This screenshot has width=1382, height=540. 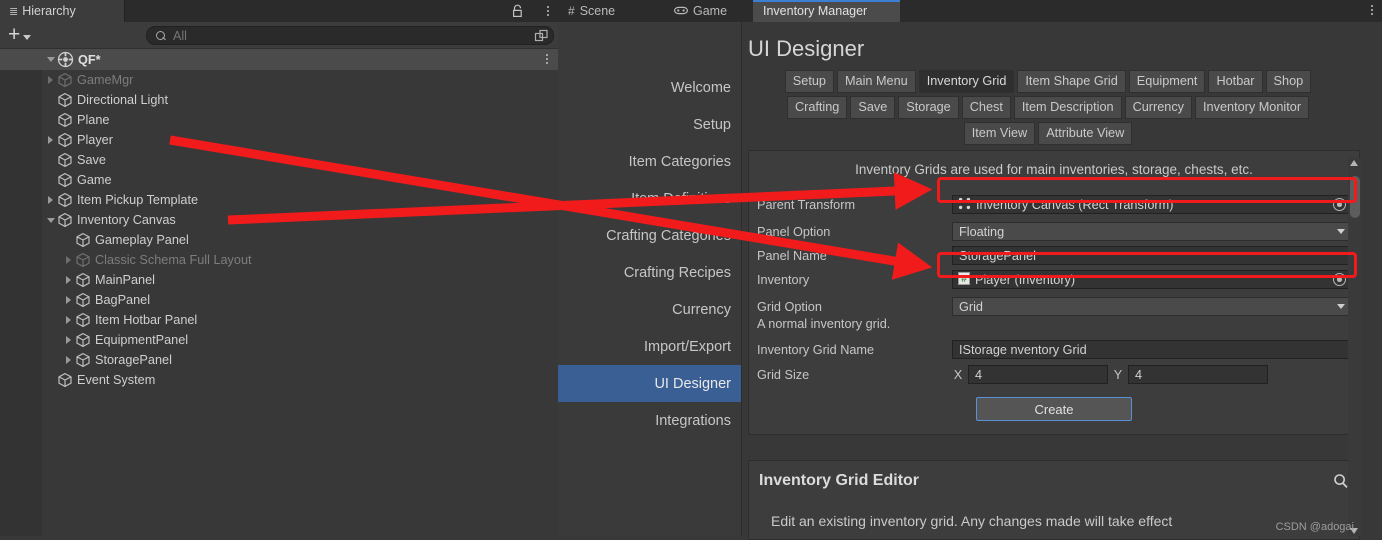 I want to click on hierarchy-item: Plane, so click(x=279, y=120).